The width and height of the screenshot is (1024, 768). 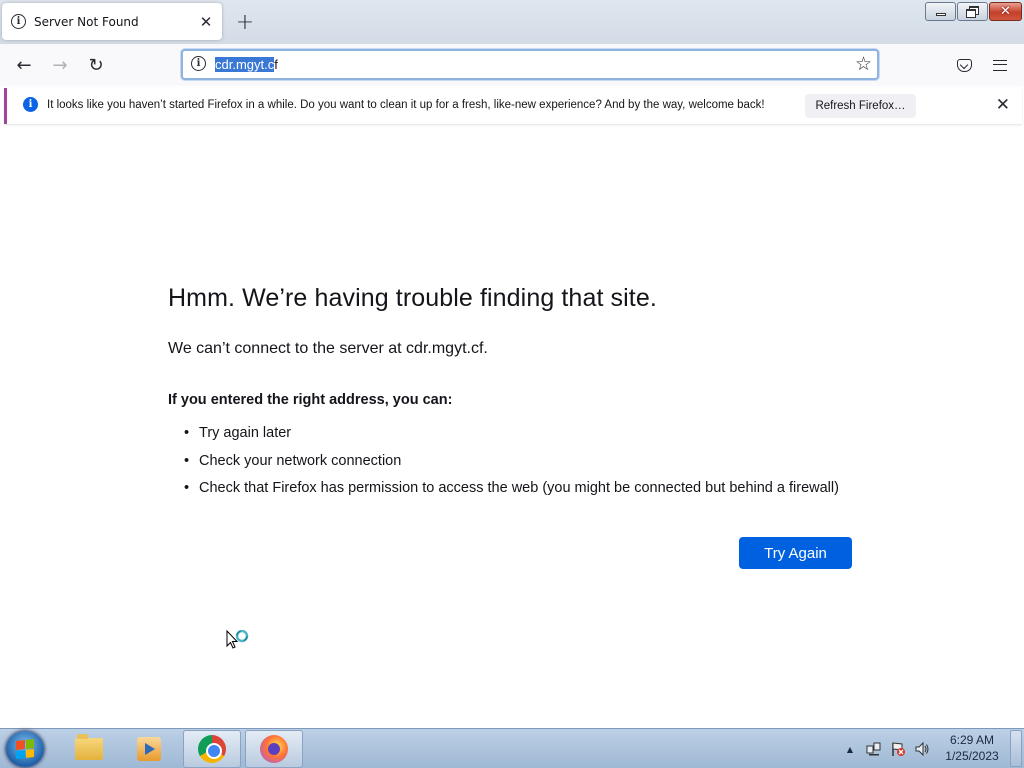 I want to click on url-selected-text: cdr.mgyt.c, so click(x=245, y=64).